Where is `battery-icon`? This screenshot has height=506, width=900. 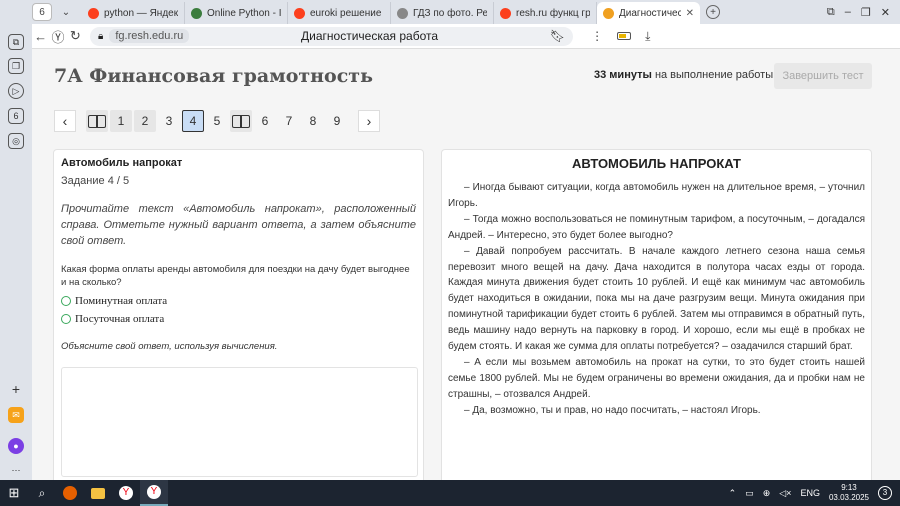
battery-icon is located at coordinates (624, 36).